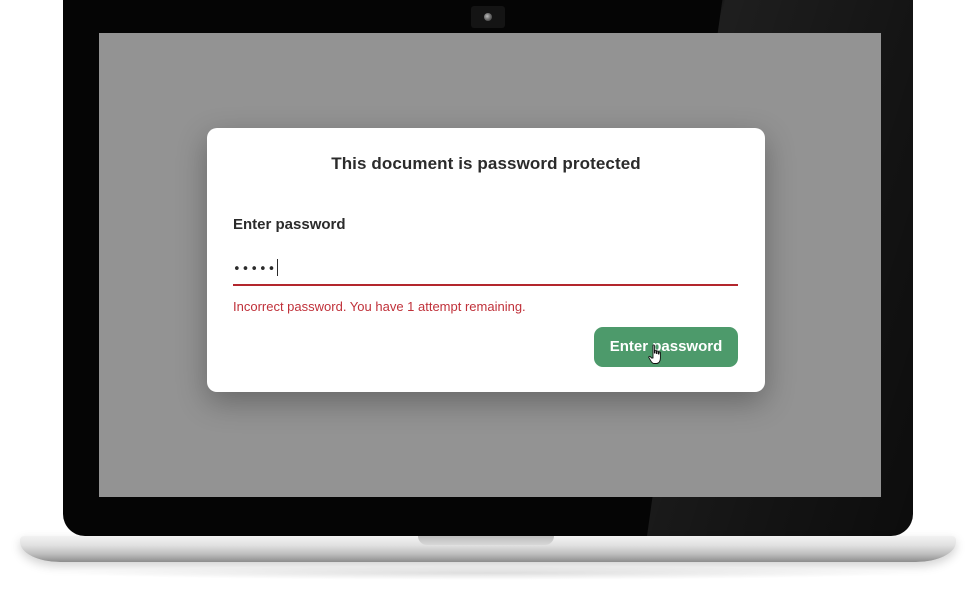 The width and height of the screenshot is (976, 599). What do you see at coordinates (654, 354) in the screenshot?
I see `hand-pointer-cursor-icon` at bounding box center [654, 354].